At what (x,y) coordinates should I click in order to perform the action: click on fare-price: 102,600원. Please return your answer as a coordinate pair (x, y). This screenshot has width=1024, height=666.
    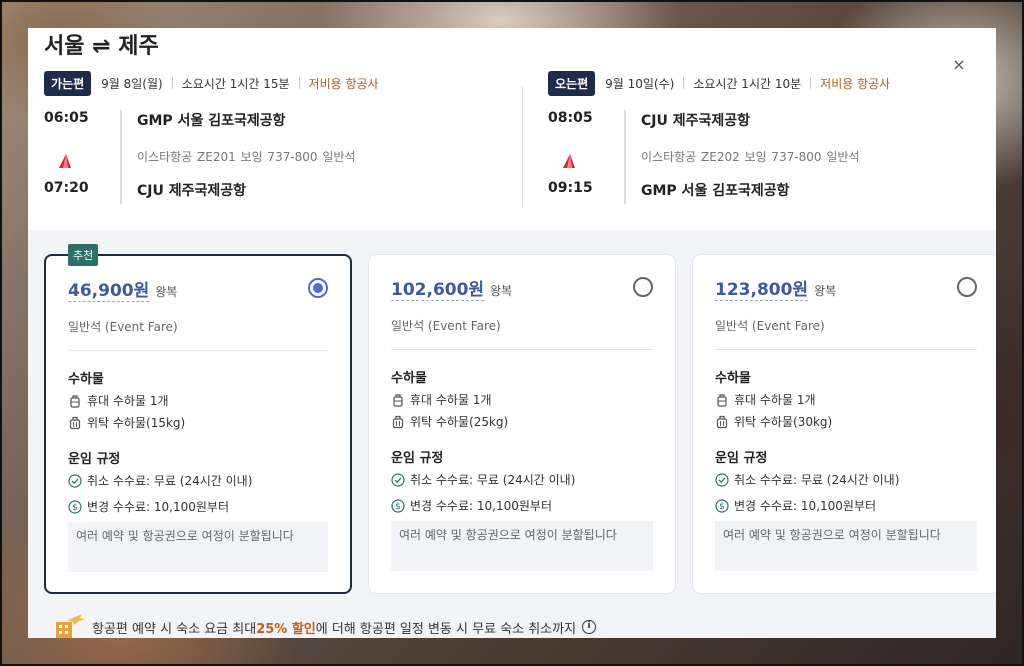
    Looking at the image, I should click on (438, 288).